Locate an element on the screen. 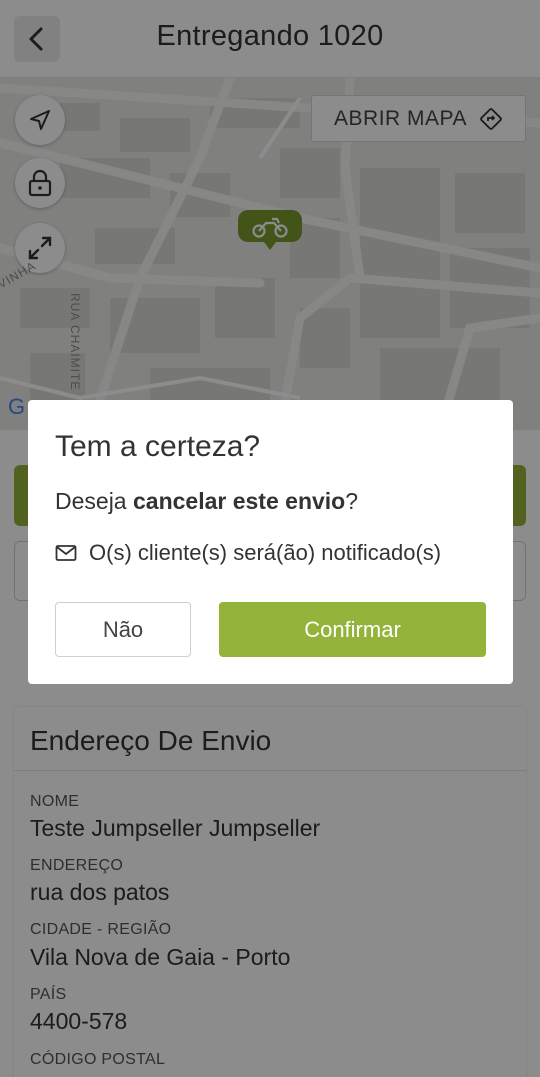 The image size is (540, 1077). dialog-message: Deseja cancelar este envio? is located at coordinates (206, 501).